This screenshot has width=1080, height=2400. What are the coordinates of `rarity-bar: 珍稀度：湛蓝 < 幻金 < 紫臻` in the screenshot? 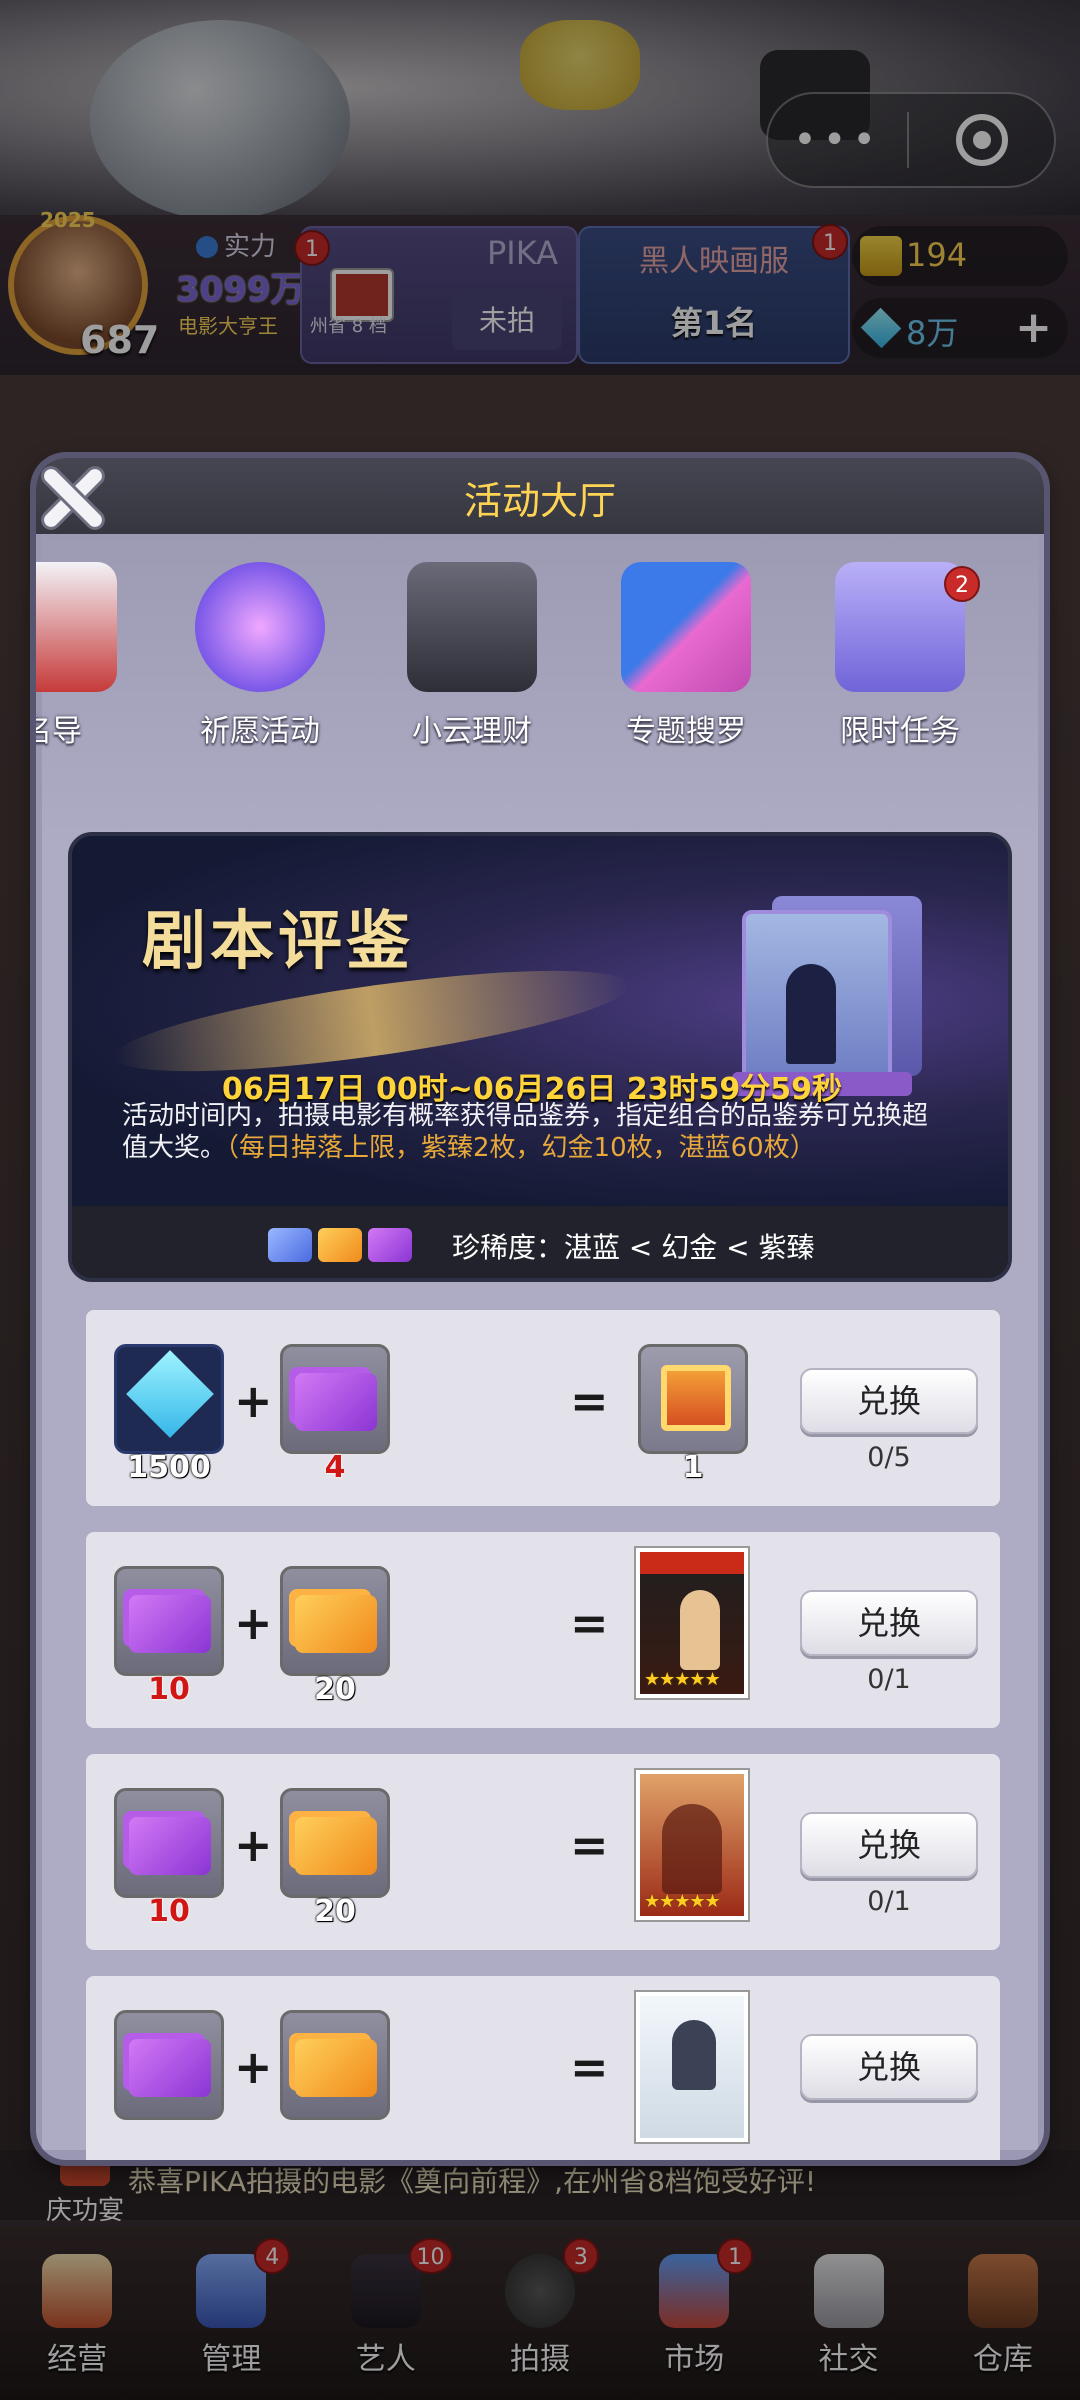 It's located at (540, 1242).